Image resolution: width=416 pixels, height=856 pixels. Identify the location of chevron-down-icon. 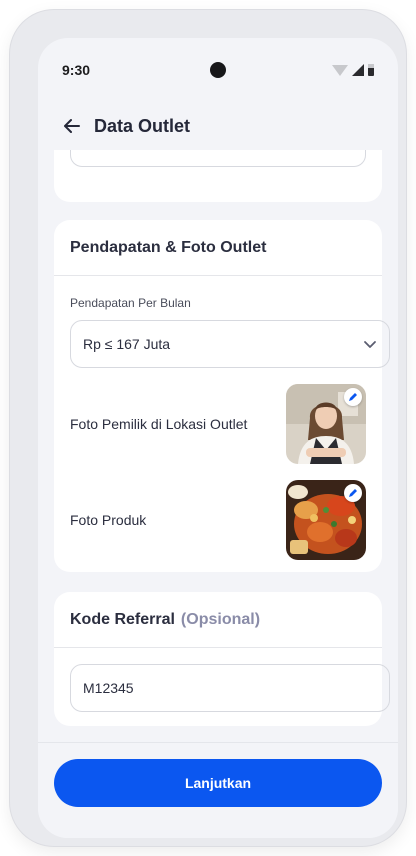
(370, 344).